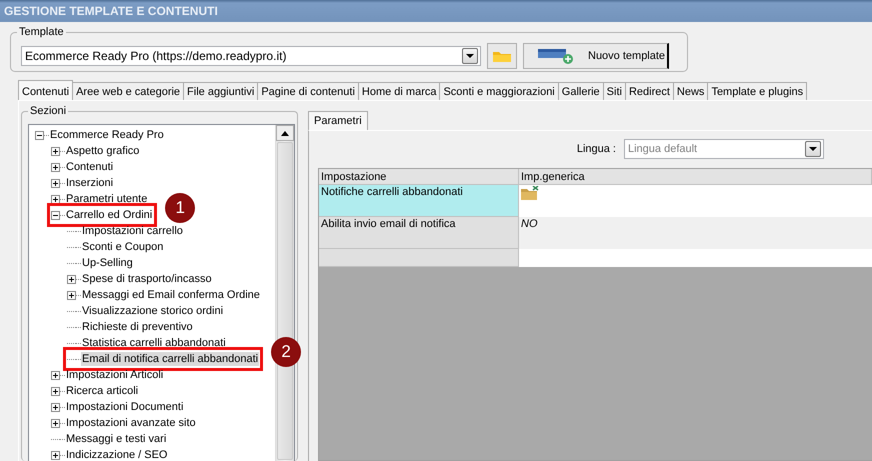 This screenshot has width=872, height=461. What do you see at coordinates (102, 151) in the screenshot?
I see `tree-item: Aspetto grafico` at bounding box center [102, 151].